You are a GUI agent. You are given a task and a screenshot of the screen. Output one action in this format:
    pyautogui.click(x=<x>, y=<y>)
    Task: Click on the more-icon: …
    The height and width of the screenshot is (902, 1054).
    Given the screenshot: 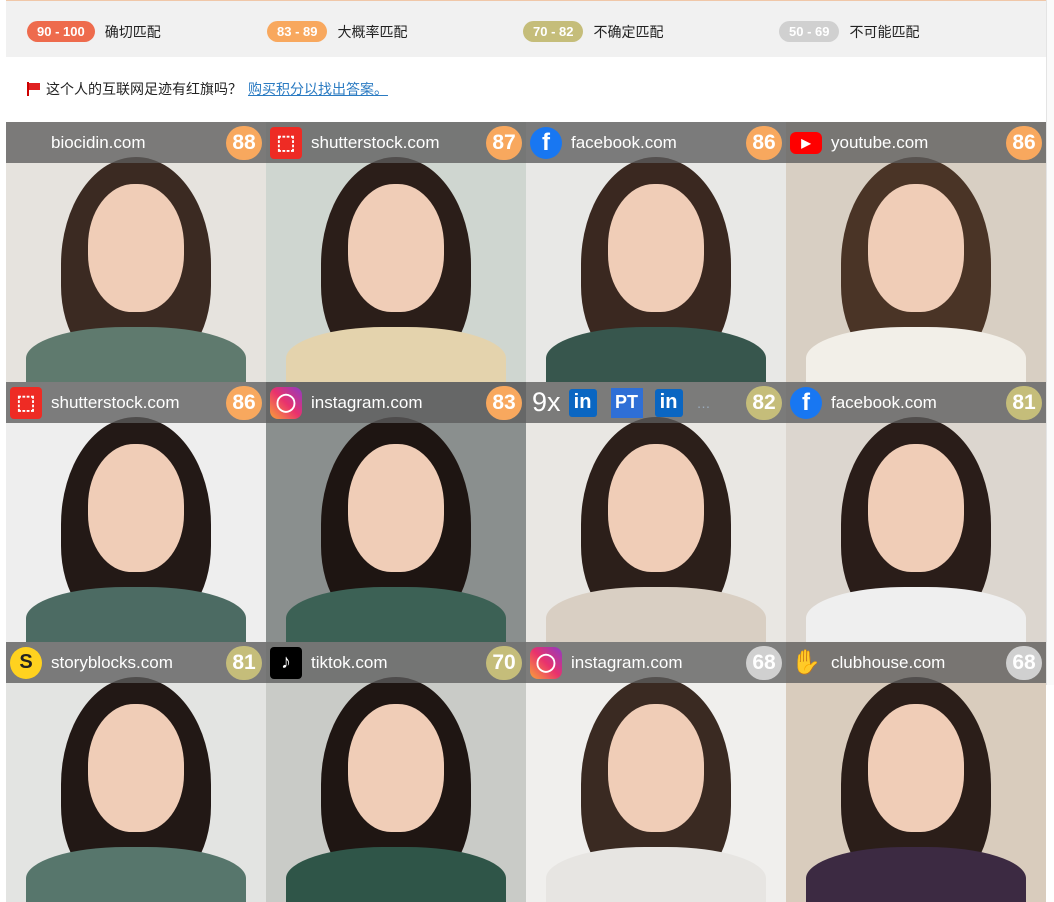 What is the action you would take?
    pyautogui.click(x=703, y=402)
    